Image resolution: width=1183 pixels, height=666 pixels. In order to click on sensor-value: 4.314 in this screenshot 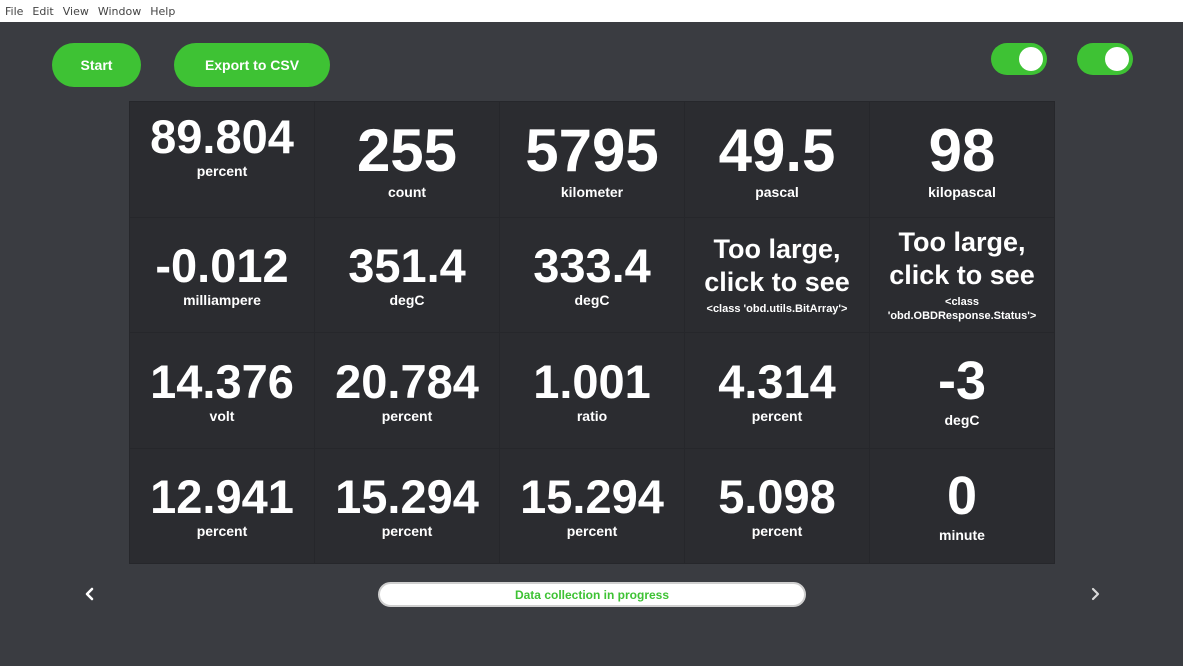, I will do `click(777, 381)`.